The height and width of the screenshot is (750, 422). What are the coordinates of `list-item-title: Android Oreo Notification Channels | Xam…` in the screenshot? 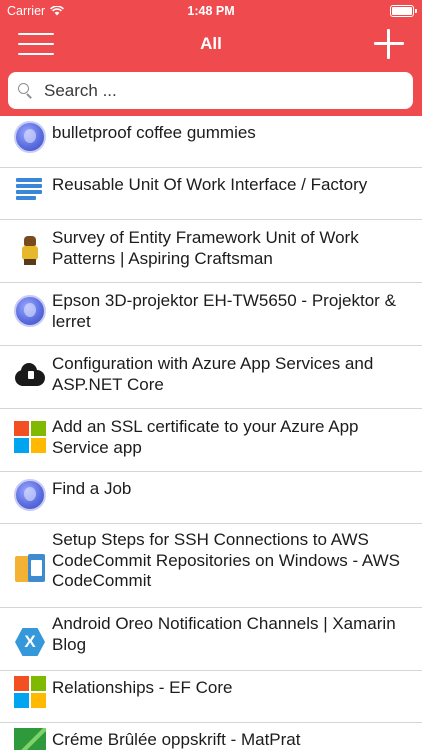 It's located at (224, 634).